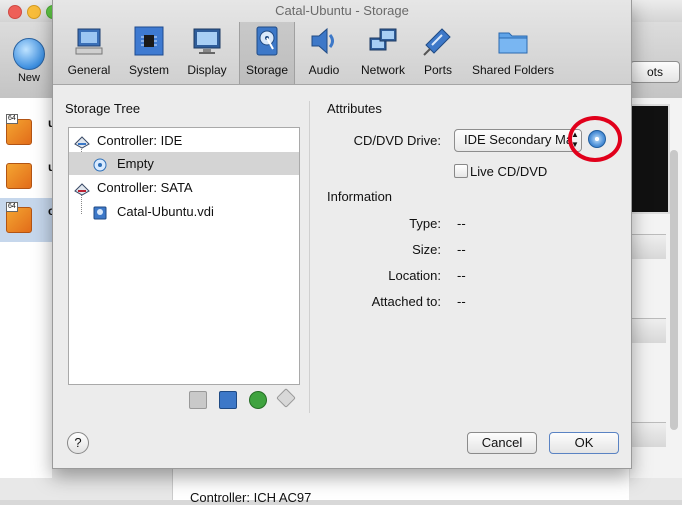  I want to click on tree-item-ide-controller: Controller: IDE, so click(184, 140).